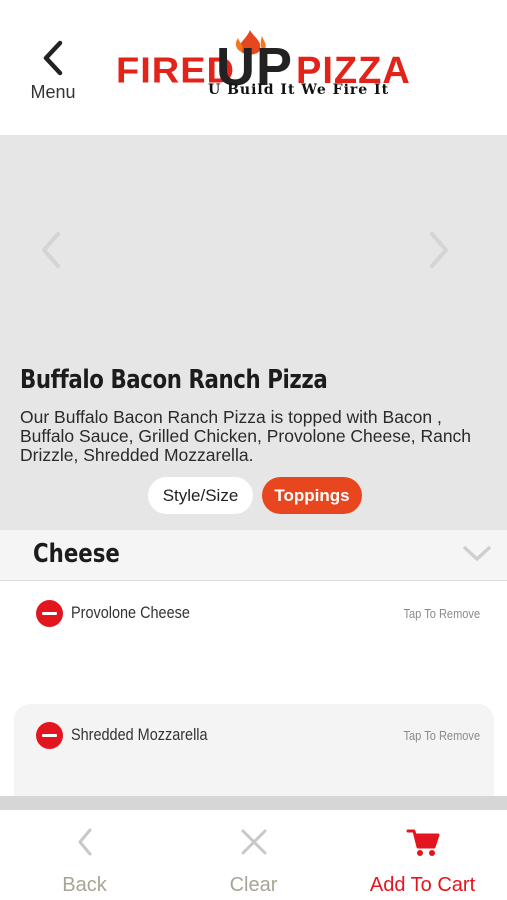 This screenshot has width=507, height=900. What do you see at coordinates (299, 90) in the screenshot?
I see `logo-tagline: U Build It We Fire It` at bounding box center [299, 90].